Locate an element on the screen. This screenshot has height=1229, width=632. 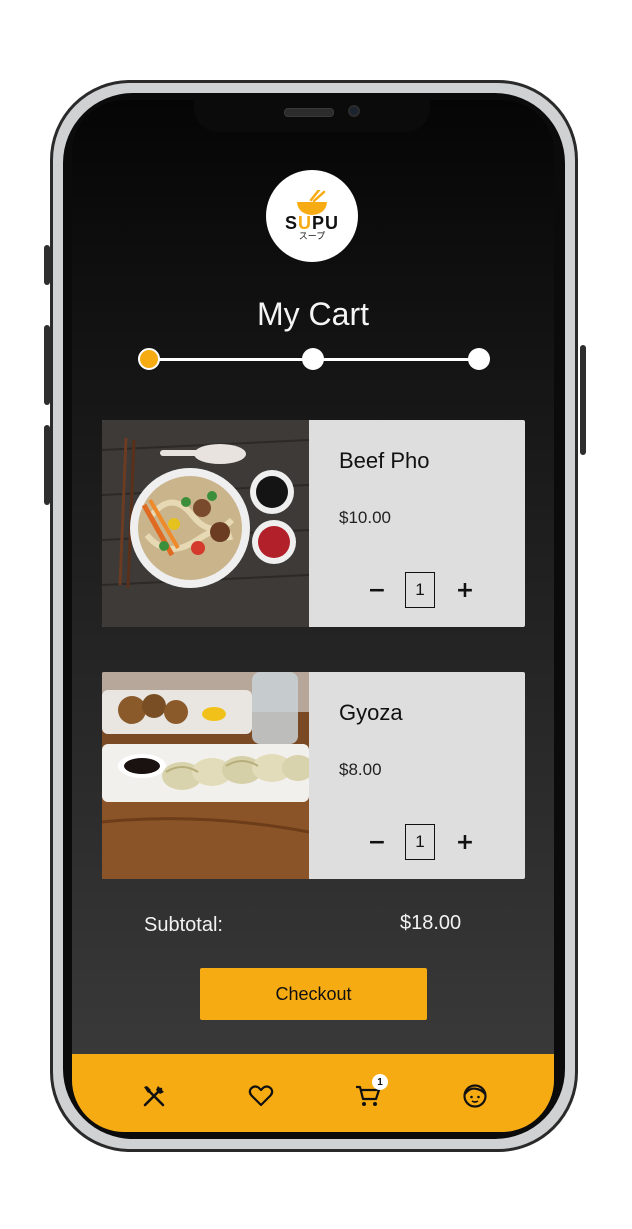
subtotal-label: Subtotal: is located at coordinates (183, 925).